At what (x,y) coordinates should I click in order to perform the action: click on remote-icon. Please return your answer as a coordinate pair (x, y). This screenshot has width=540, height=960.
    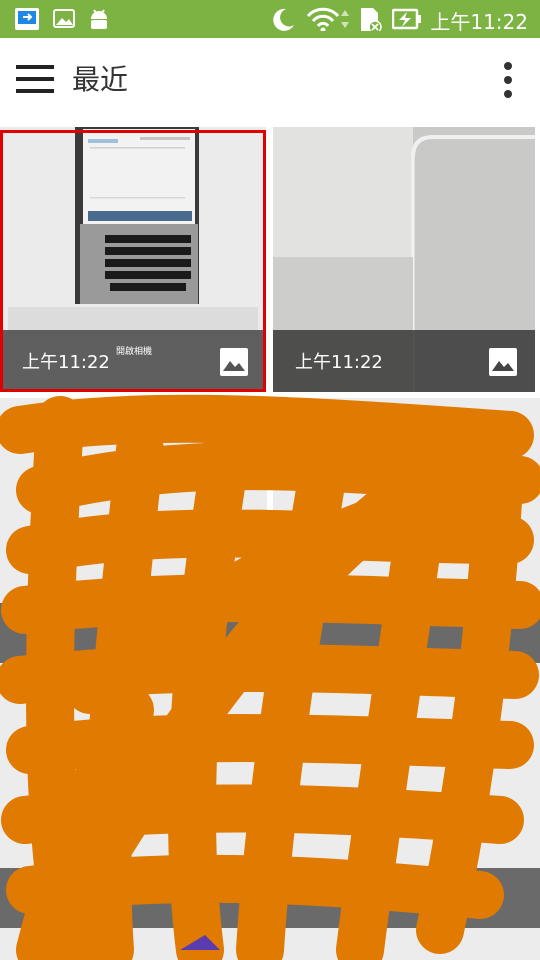
    Looking at the image, I should click on (27, 19).